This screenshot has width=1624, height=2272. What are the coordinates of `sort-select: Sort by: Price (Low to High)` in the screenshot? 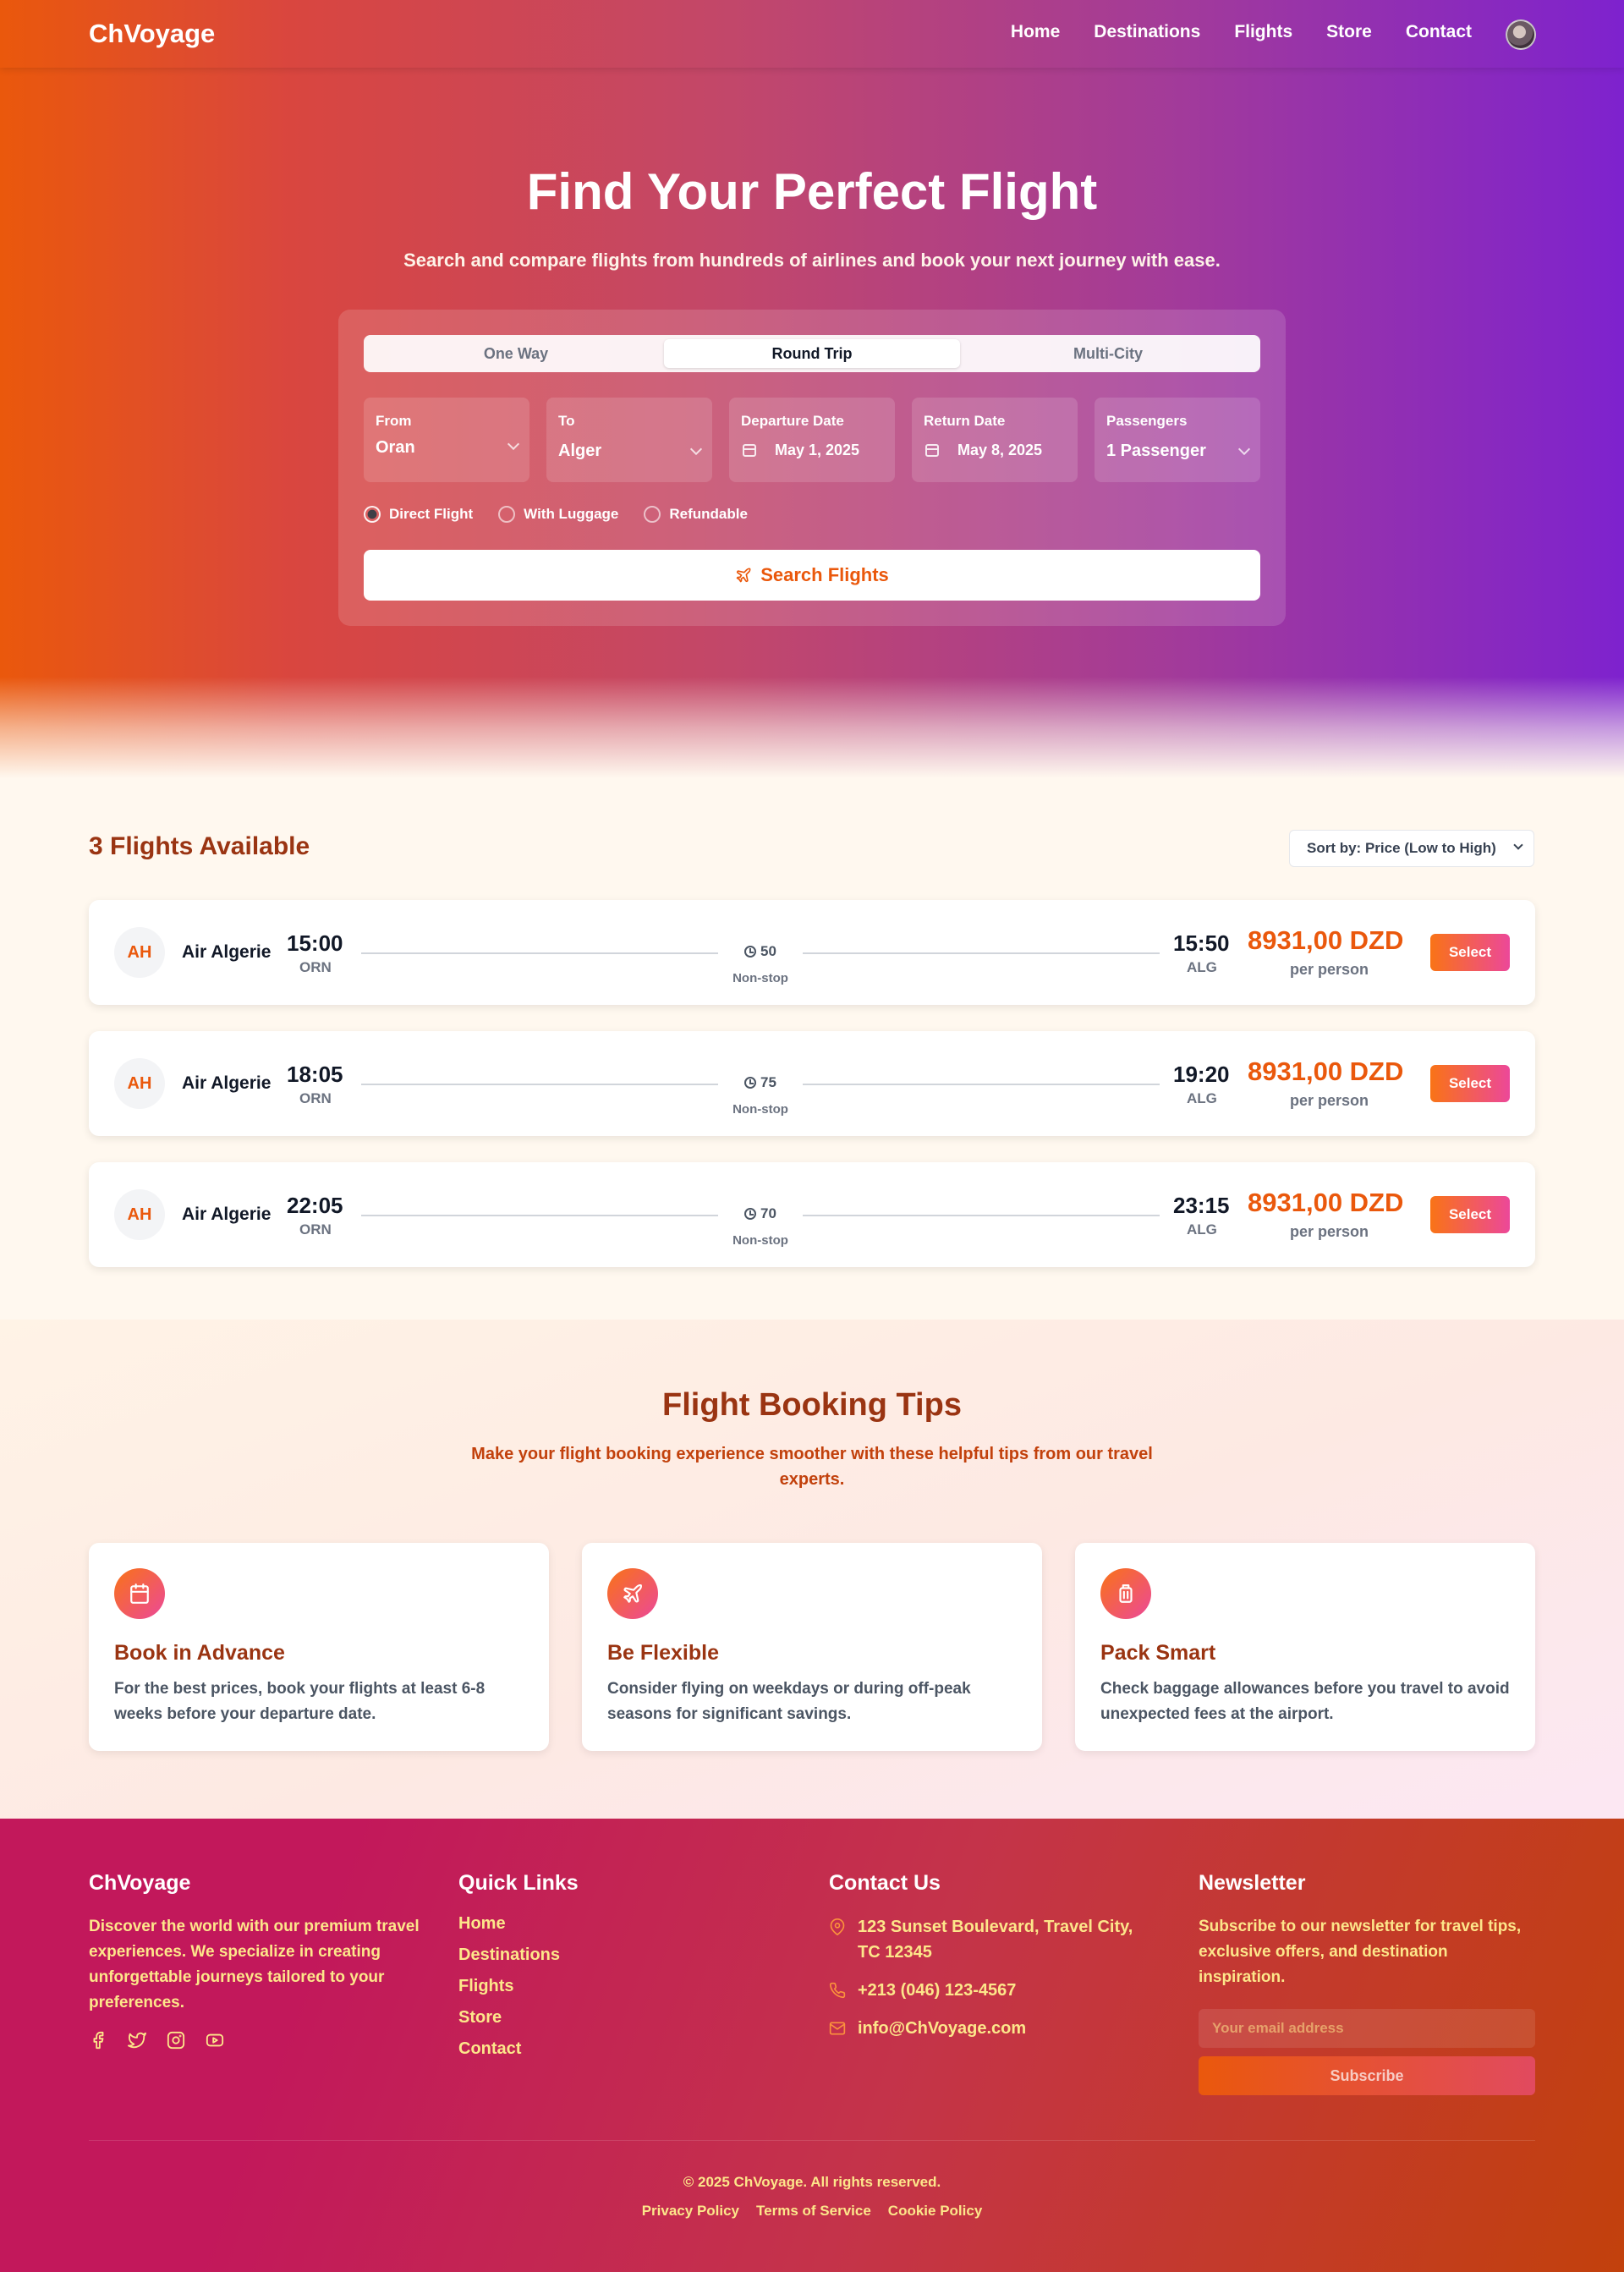 It's located at (1411, 848).